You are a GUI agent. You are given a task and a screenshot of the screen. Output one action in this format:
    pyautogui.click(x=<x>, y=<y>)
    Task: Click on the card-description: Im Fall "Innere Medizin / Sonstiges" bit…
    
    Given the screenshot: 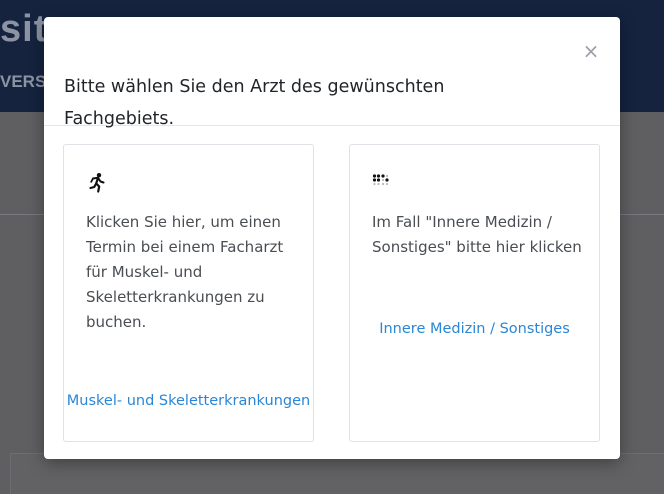 What is the action you would take?
    pyautogui.click(x=477, y=234)
    